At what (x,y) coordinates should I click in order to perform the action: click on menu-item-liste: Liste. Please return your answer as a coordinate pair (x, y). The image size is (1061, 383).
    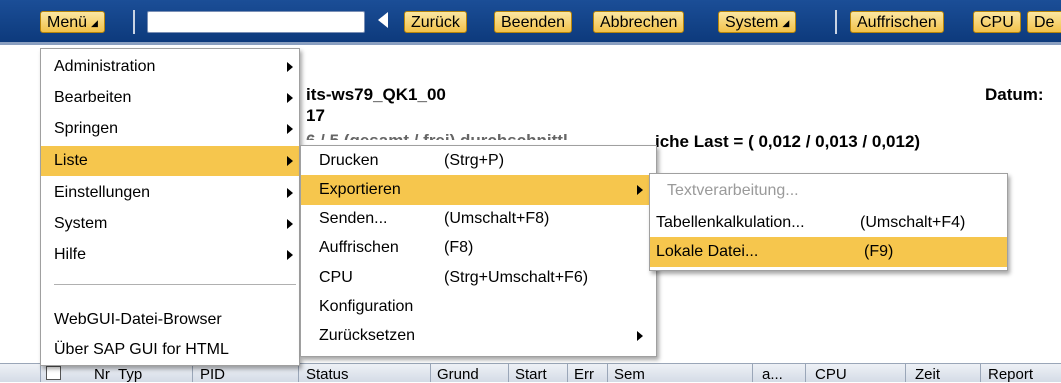
    Looking at the image, I should click on (170, 161).